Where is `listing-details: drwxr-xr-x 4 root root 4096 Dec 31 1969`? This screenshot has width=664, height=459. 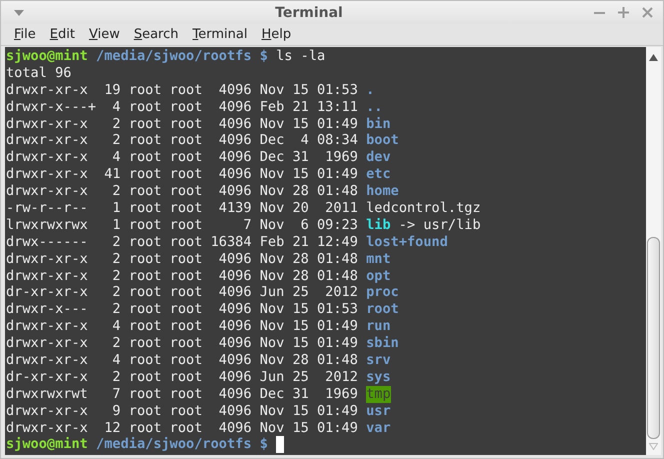 listing-details: drwxr-xr-x 4 root root 4096 Dec 31 1969 is located at coordinates (182, 157).